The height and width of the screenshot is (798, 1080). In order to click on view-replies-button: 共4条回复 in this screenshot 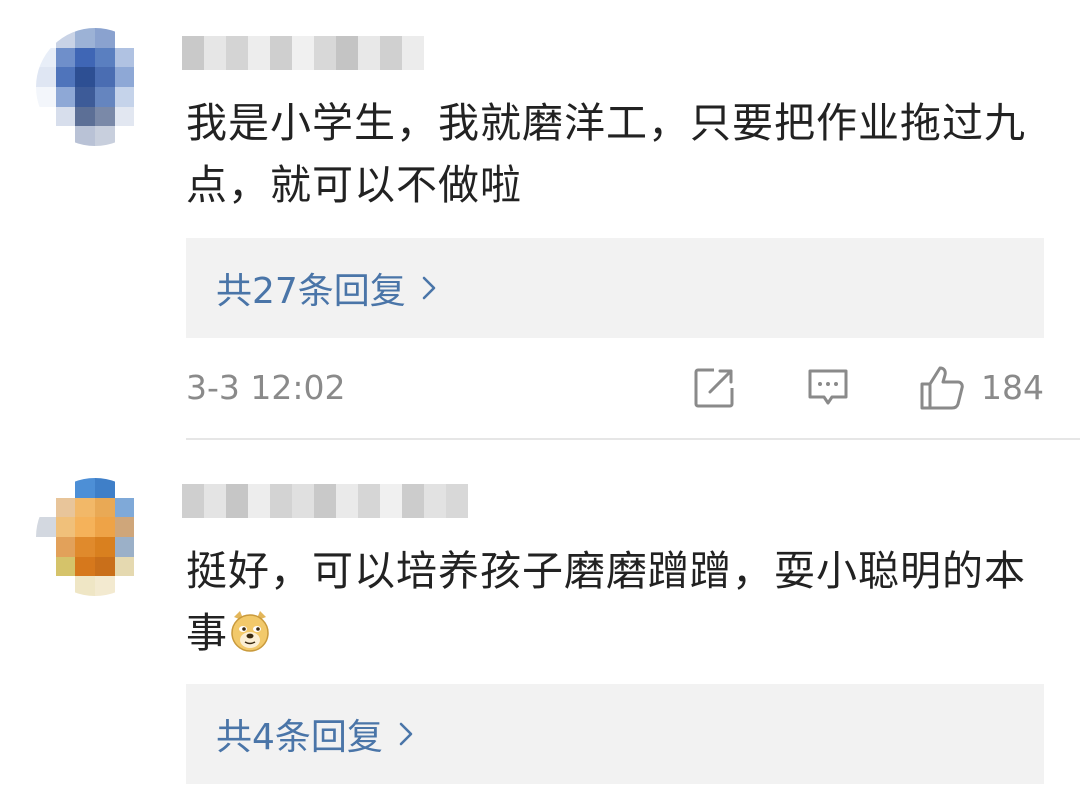, I will do `click(615, 734)`.